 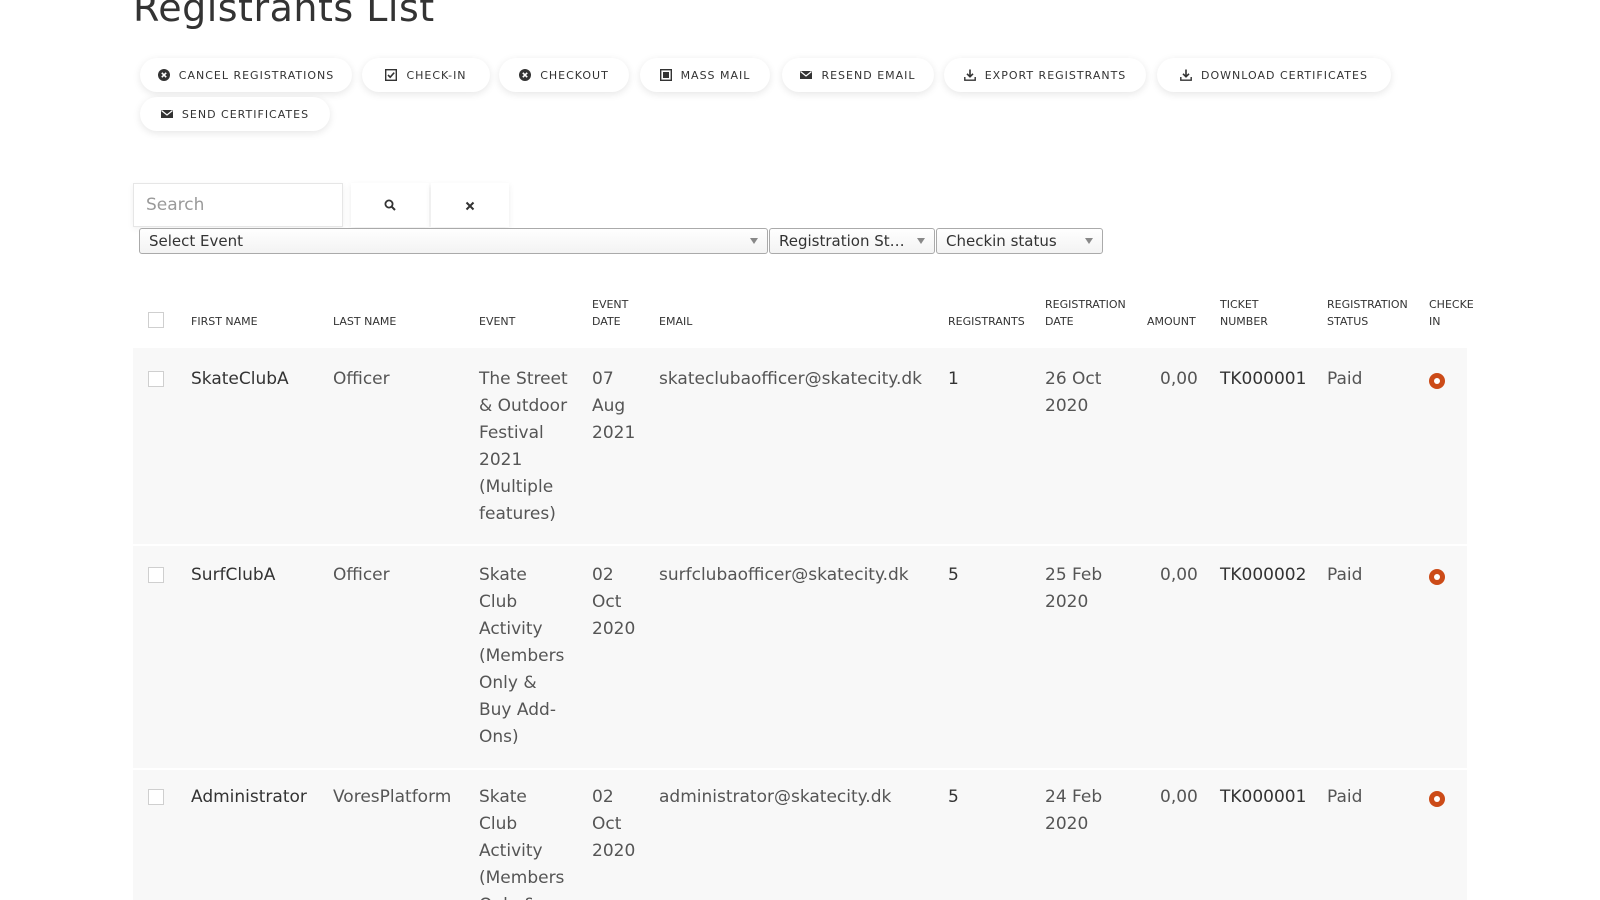 What do you see at coordinates (715, 75) in the screenshot?
I see `button-label: MASS MAIL` at bounding box center [715, 75].